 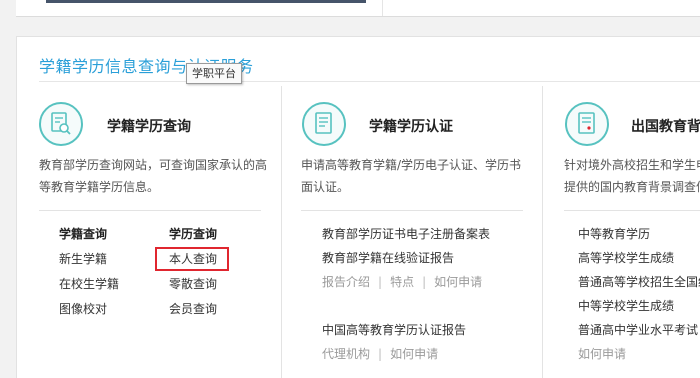 I want to click on report-intro-link: 报告介绍, so click(x=346, y=282).